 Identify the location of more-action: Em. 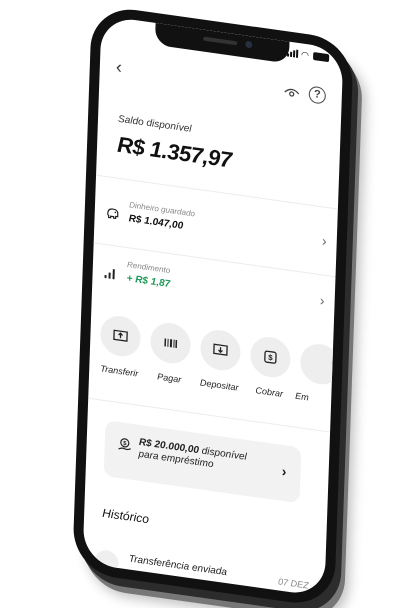
(319, 374).